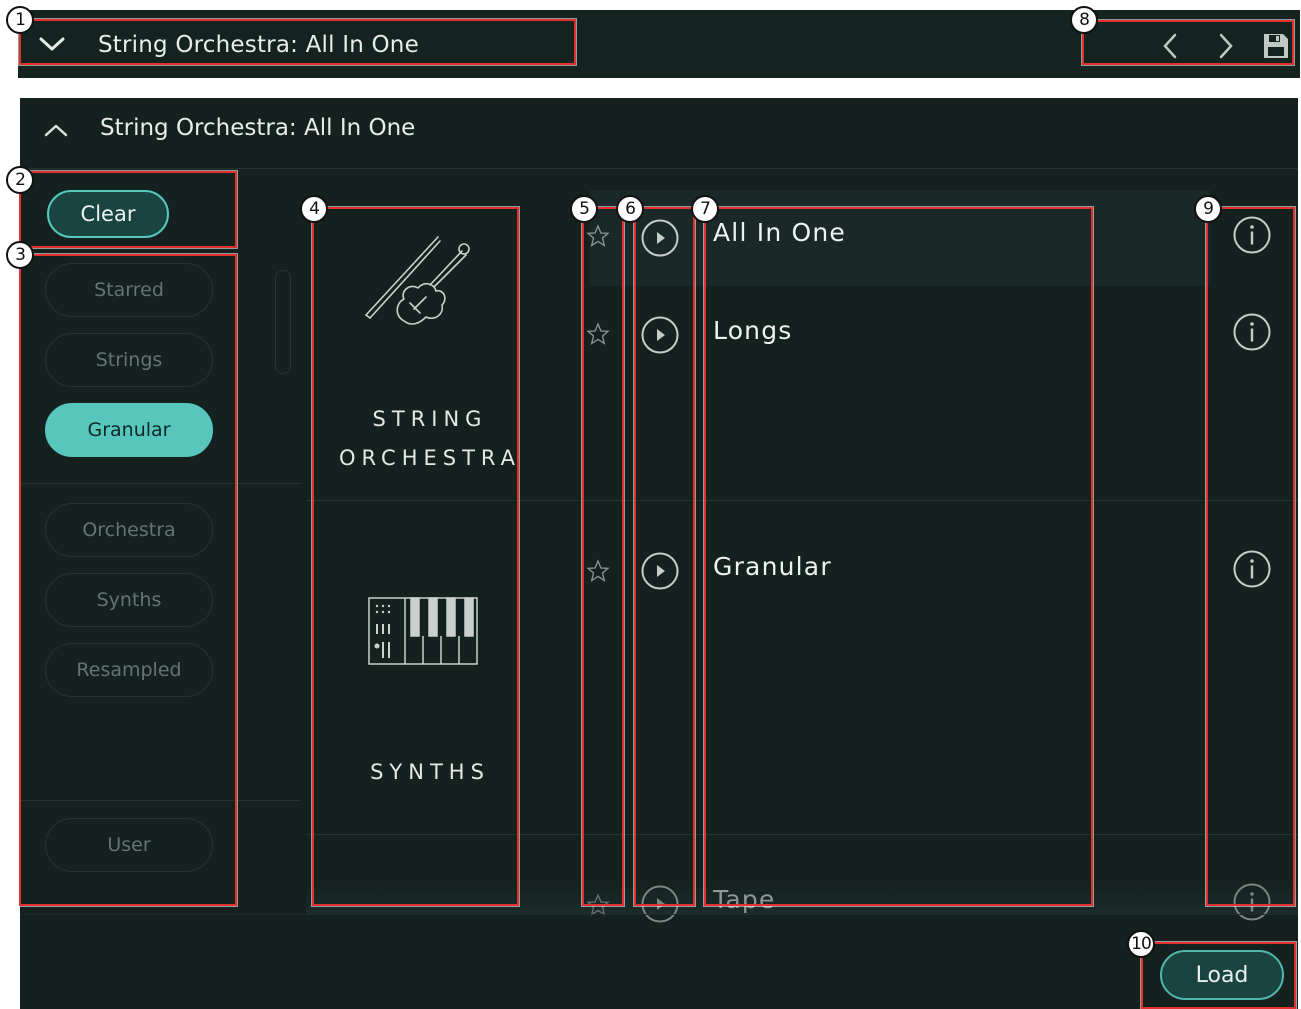  Describe the element at coordinates (129, 430) in the screenshot. I see `tag-granular: Granular` at that location.